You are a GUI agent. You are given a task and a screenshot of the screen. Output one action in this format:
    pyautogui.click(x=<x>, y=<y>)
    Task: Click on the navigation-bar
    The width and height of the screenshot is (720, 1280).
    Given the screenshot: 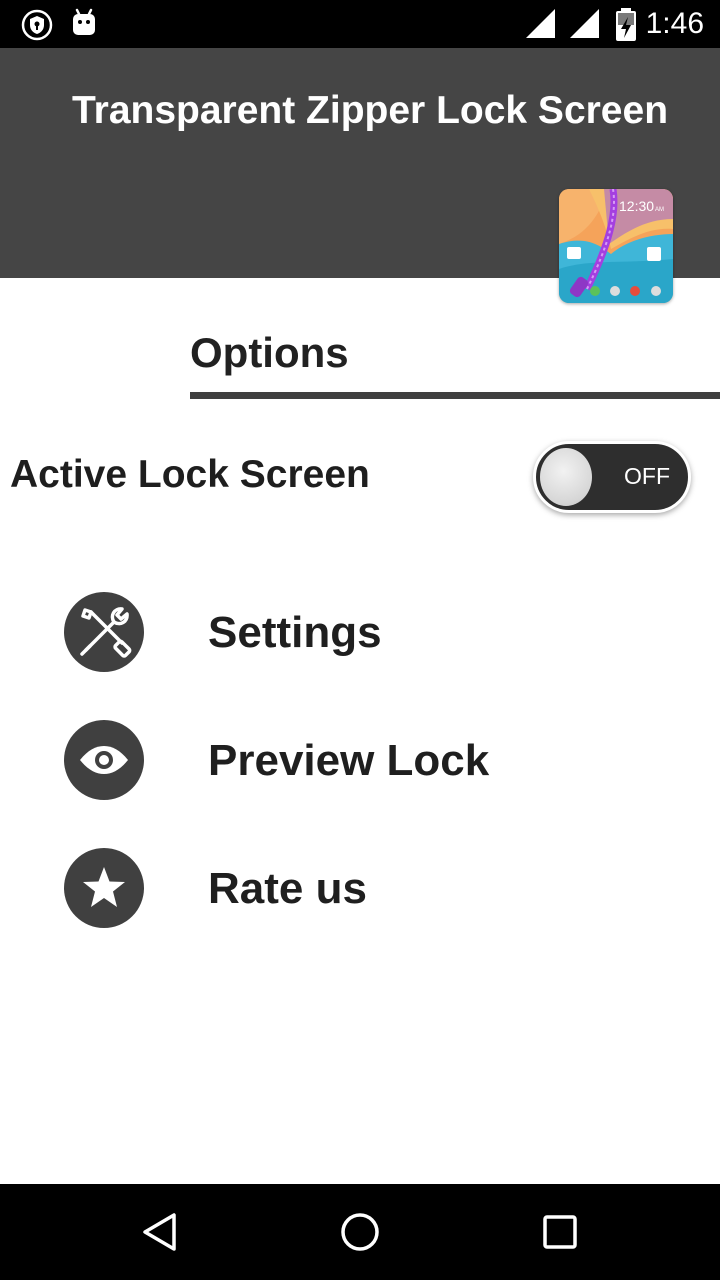 What is the action you would take?
    pyautogui.click(x=360, y=1232)
    